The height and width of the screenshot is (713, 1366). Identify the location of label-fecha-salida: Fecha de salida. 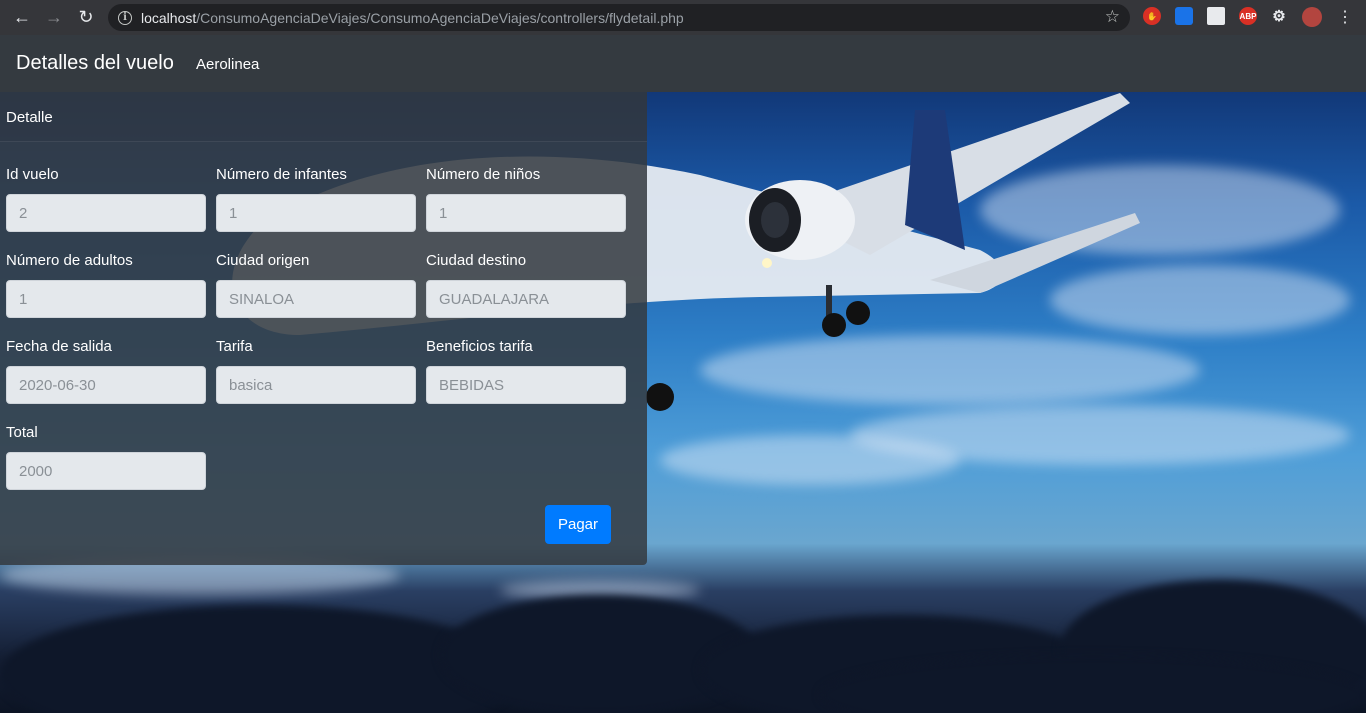
(59, 346).